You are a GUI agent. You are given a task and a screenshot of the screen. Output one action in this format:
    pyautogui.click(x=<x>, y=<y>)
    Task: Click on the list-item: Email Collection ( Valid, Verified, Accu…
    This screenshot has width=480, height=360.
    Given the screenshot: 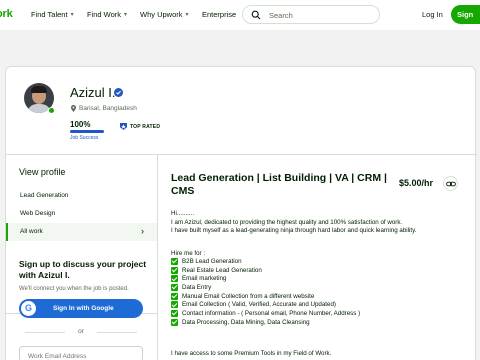 What is the action you would take?
    pyautogui.click(x=321, y=304)
    